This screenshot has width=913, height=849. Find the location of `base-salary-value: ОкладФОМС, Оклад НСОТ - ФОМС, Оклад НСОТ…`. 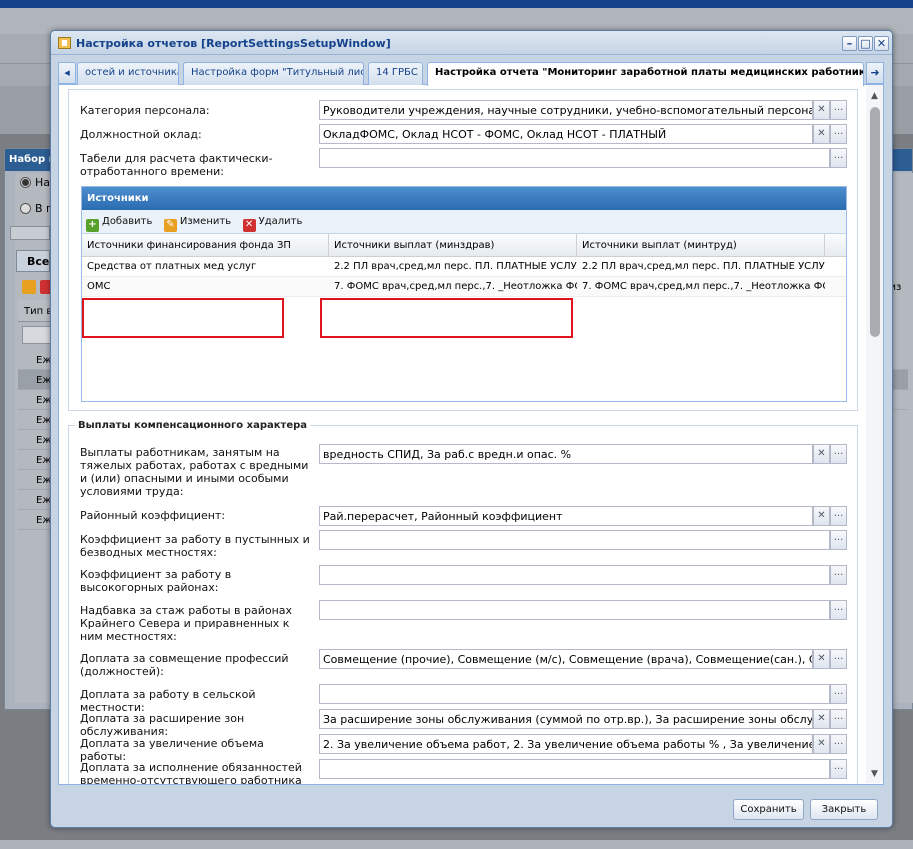

base-salary-value: ОкладФОМС, Оклад НСОТ - ФОМС, Оклад НСОТ… is located at coordinates (566, 134).